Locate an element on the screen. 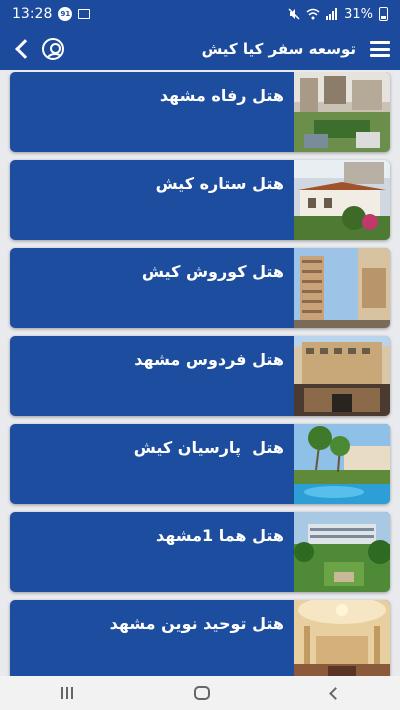 The height and width of the screenshot is (710, 400). hotel-card-3: هتل کوروش کیش is located at coordinates (200, 288).